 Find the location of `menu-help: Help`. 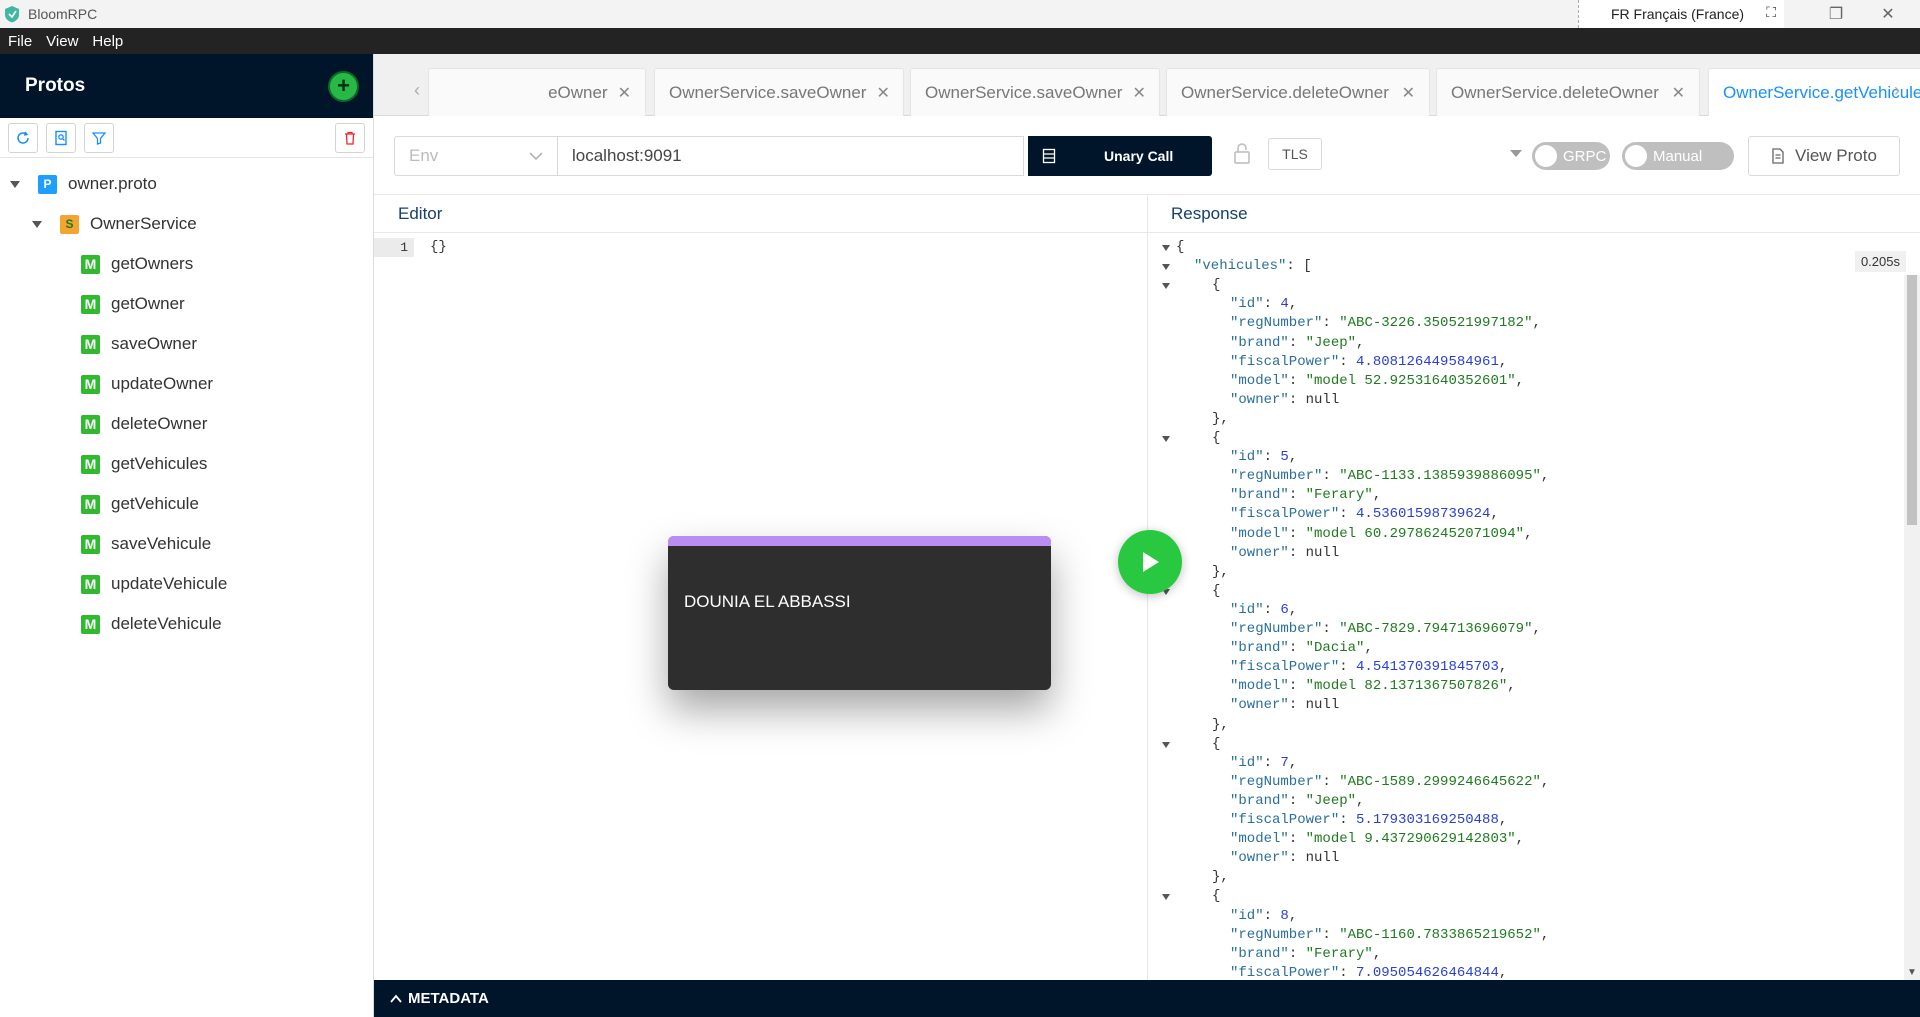

menu-help: Help is located at coordinates (107, 41).